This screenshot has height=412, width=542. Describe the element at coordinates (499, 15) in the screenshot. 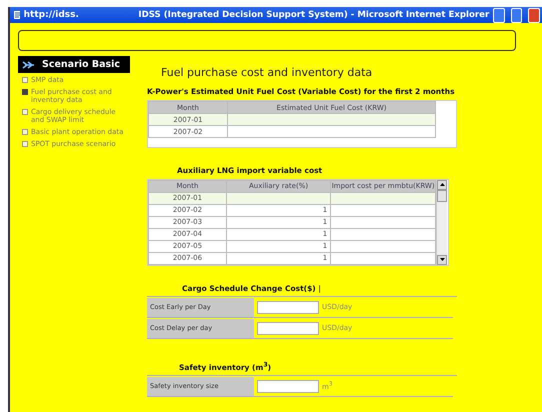

I see `minimize-button` at that location.